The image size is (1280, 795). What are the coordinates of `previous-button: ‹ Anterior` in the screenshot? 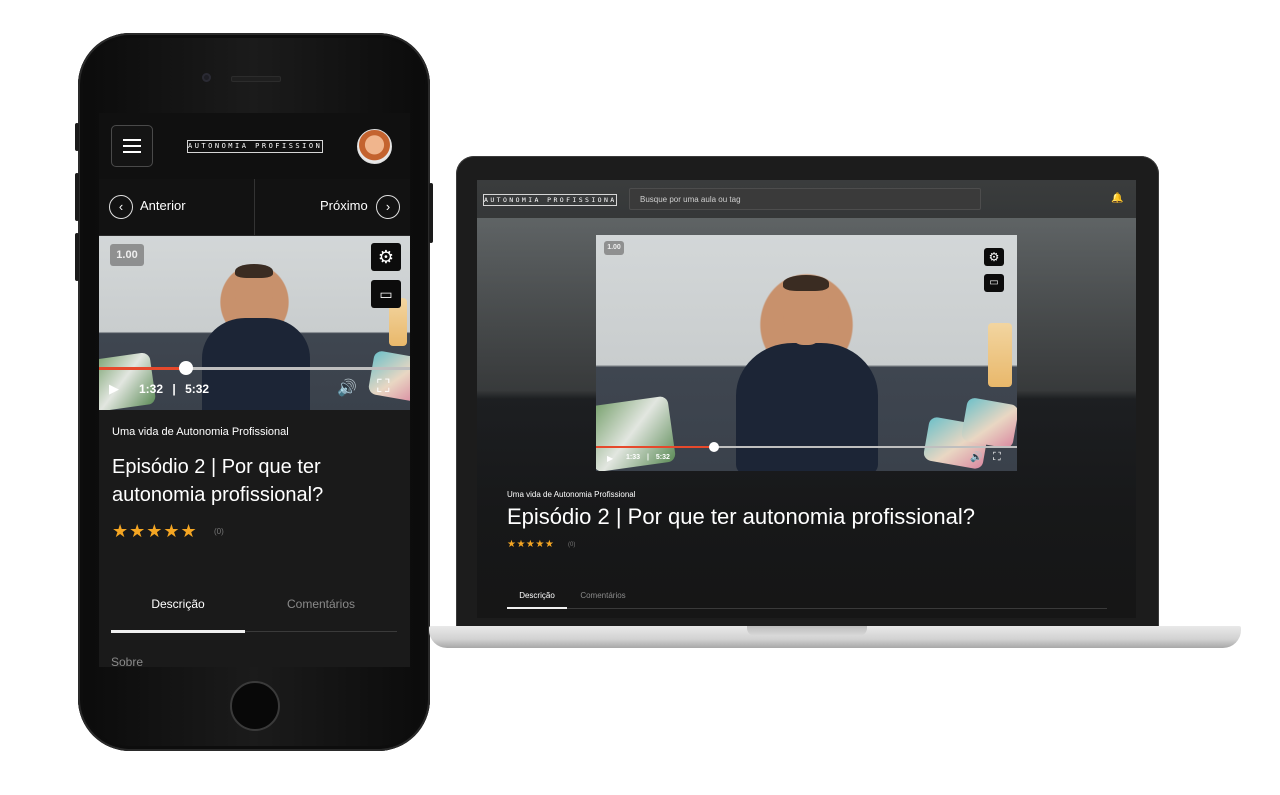 It's located at (176, 207).